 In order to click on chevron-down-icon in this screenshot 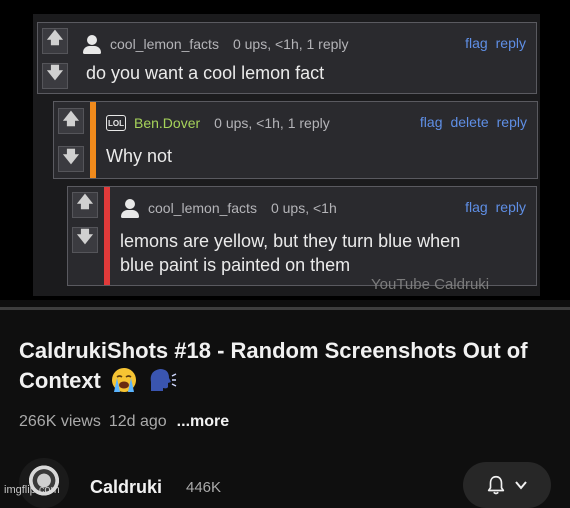, I will do `click(521, 485)`.